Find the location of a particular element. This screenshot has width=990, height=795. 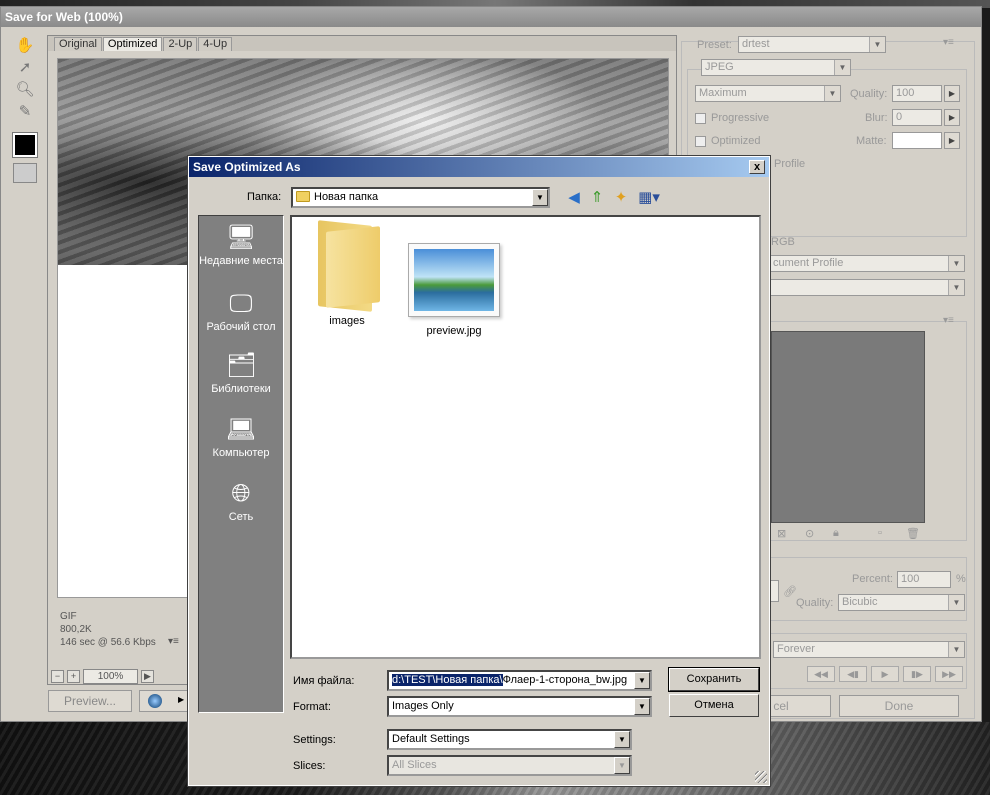

folder-combo-arrow: ▼ is located at coordinates (540, 197).